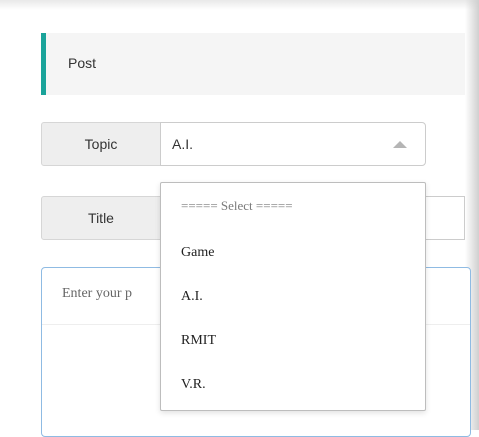 This screenshot has height=437, width=479. I want to click on dropdown-option-select: ===== Select =====, so click(237, 206).